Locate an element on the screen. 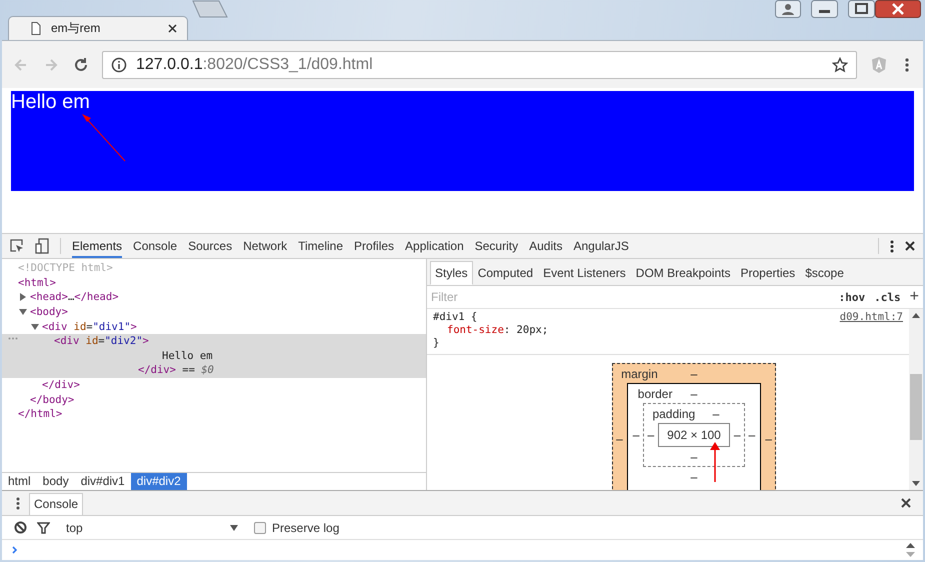  hov-button: :hov is located at coordinates (852, 297).